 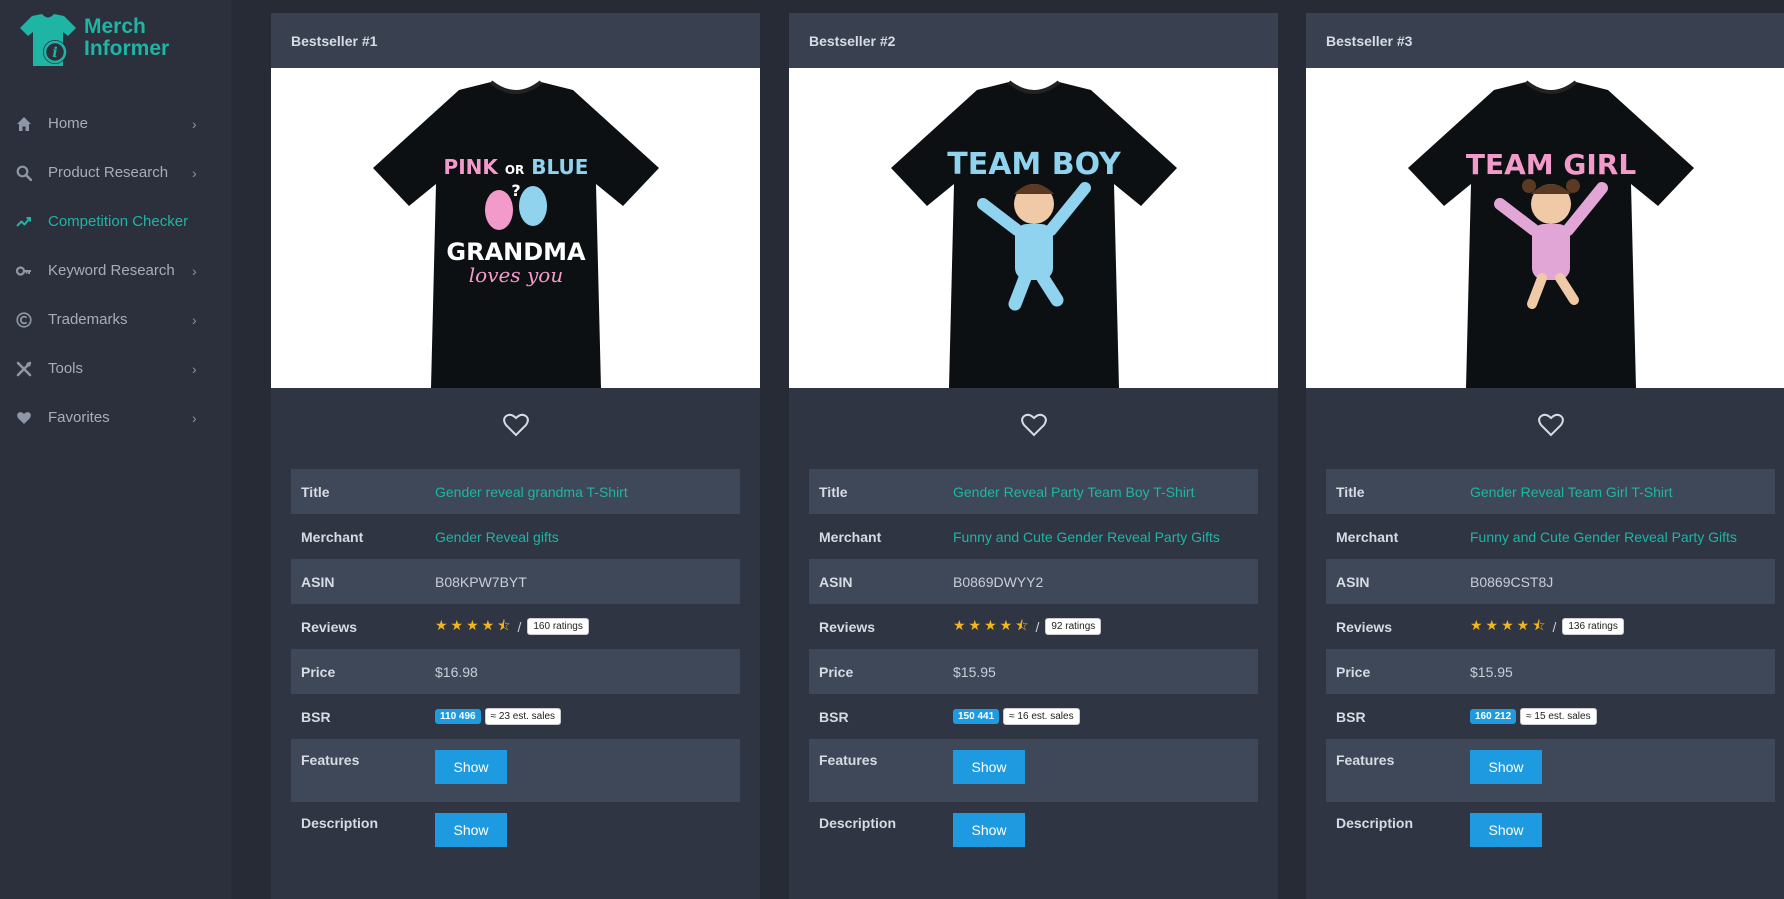 I want to click on tshirt-image: PINK OR BLUE ? GRANDMA loves you, so click(x=515, y=234).